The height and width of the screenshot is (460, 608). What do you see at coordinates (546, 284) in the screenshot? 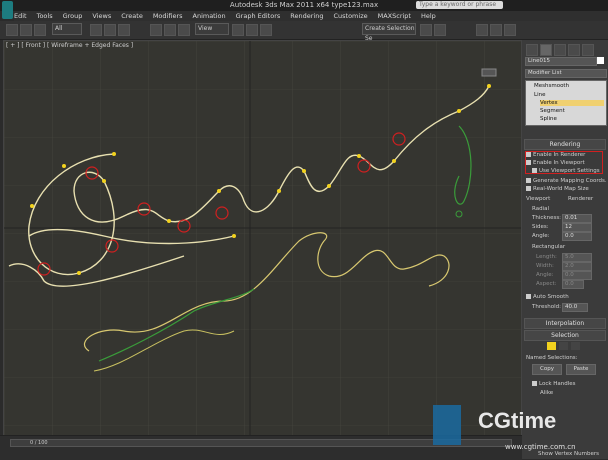
I see `aspect-label: Aspect:` at bounding box center [546, 284].